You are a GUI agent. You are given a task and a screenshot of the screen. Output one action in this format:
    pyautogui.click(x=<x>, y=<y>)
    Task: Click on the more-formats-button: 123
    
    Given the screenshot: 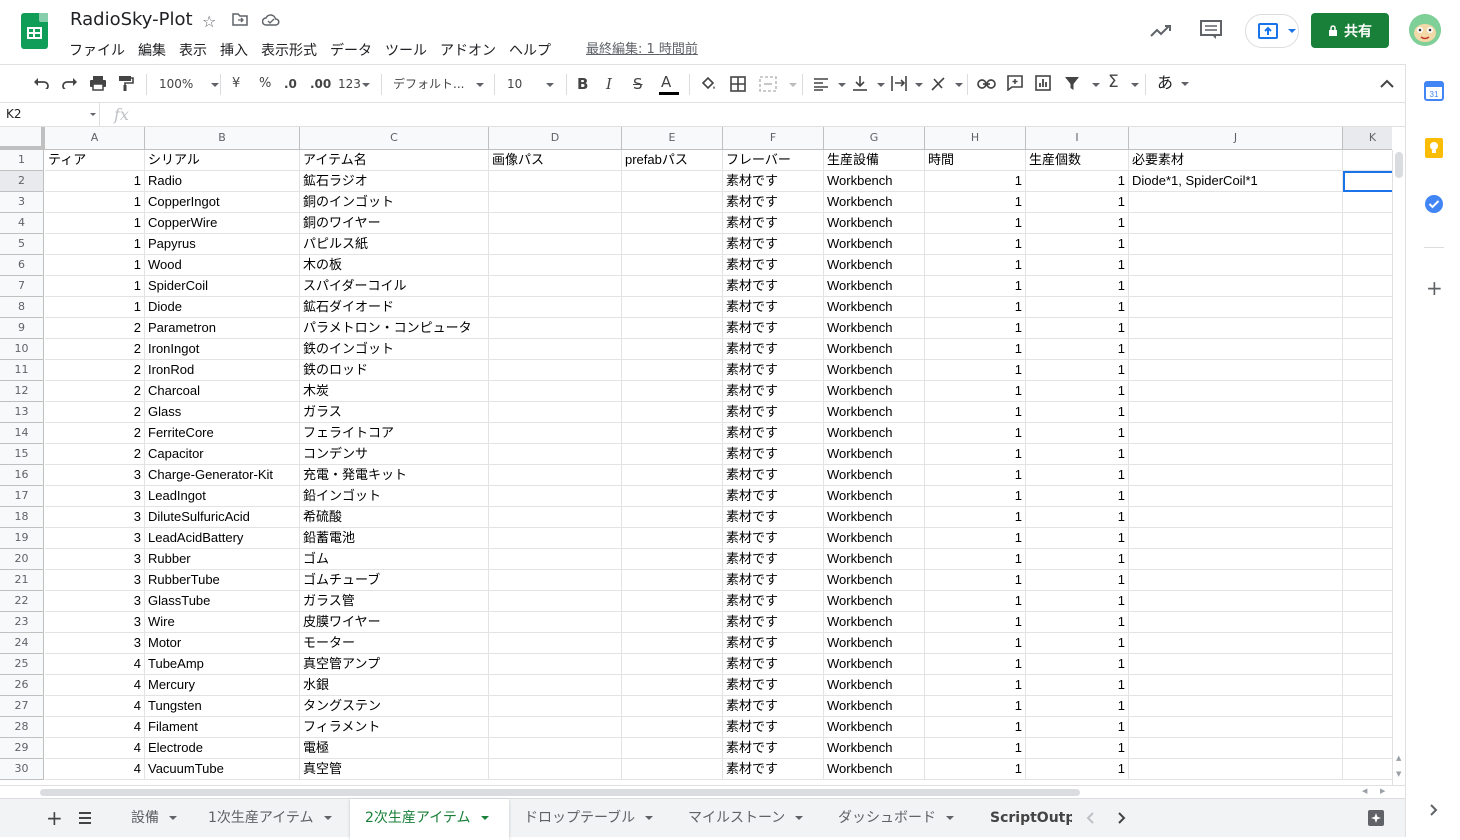 What is the action you would take?
    pyautogui.click(x=354, y=84)
    